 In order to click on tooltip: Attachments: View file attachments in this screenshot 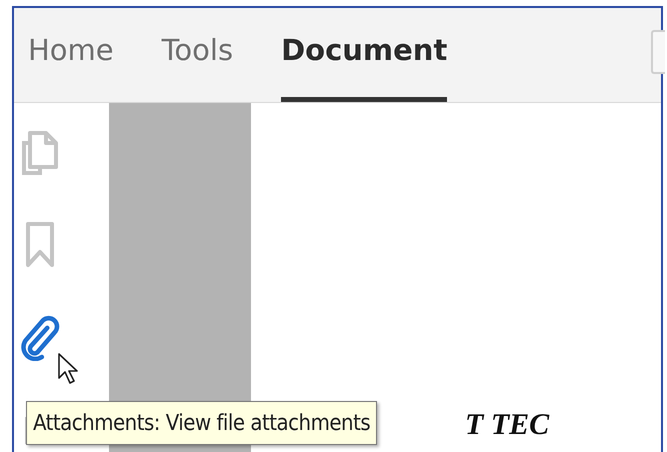, I will do `click(202, 423)`.